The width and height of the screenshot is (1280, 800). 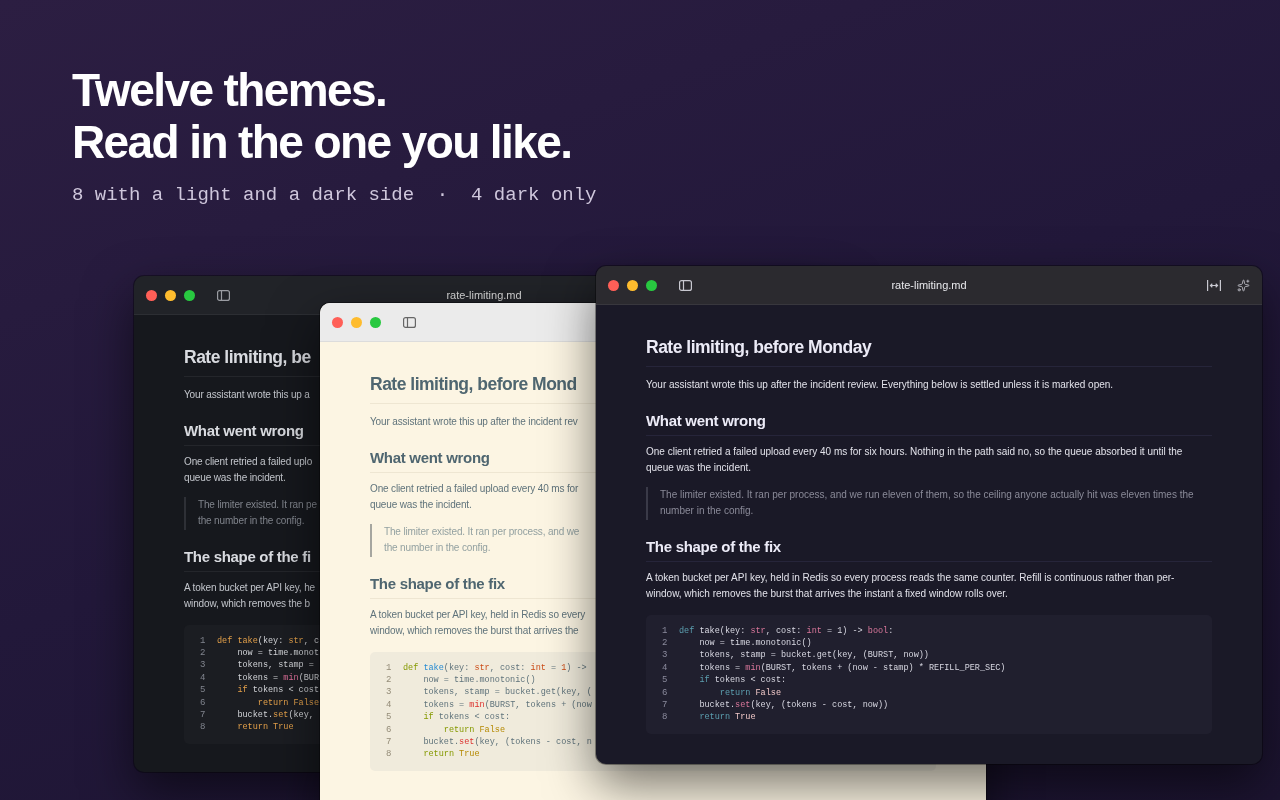 What do you see at coordinates (813, 655) in the screenshot?
I see `code-line: tokens, stamp = bucket.get(key, (BURST, now))` at bounding box center [813, 655].